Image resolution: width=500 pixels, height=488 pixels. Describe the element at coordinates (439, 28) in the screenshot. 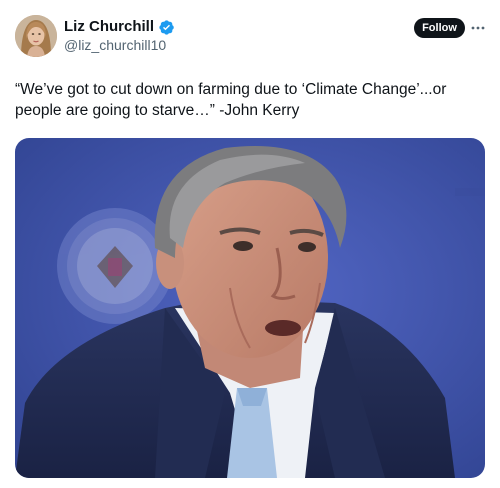

I see `follow-button: Follow` at that location.